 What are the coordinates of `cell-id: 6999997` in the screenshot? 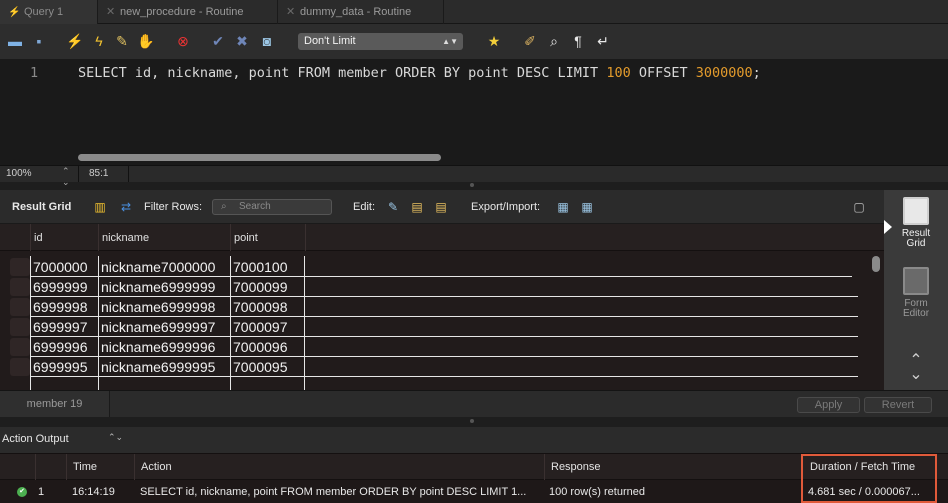 It's located at (59, 327).